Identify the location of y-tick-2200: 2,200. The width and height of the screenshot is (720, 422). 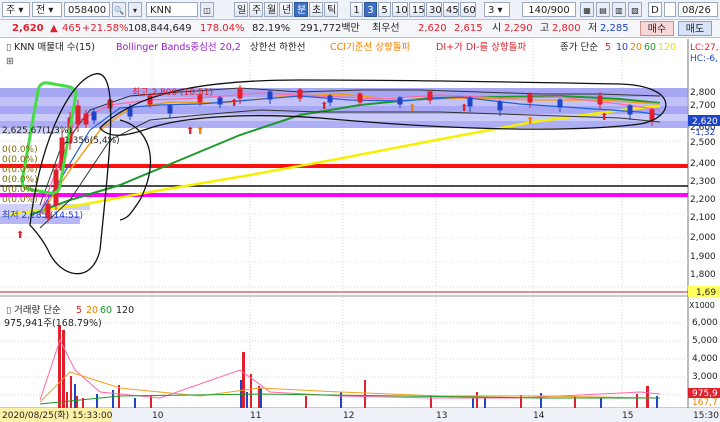
(703, 200).